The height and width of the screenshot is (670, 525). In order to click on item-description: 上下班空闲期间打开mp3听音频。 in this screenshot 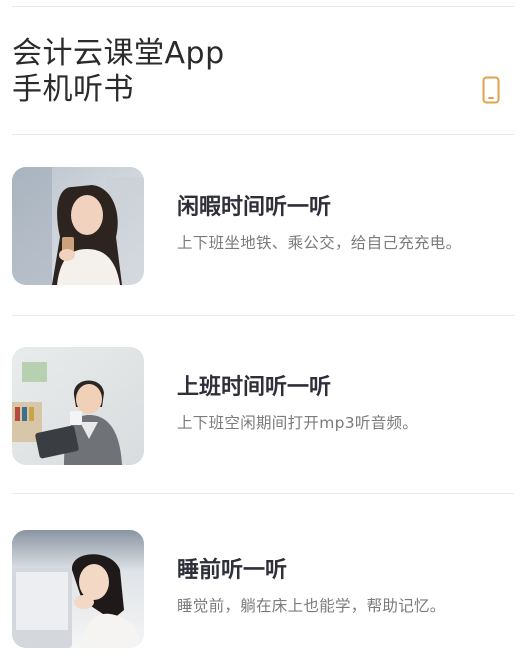, I will do `click(298, 423)`.